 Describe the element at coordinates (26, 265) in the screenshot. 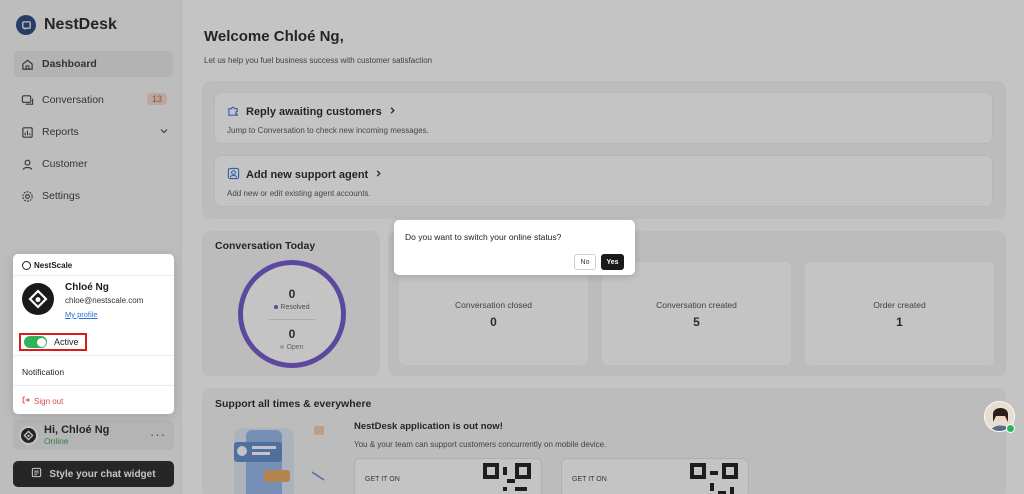

I see `nestscale-logo-icon` at that location.